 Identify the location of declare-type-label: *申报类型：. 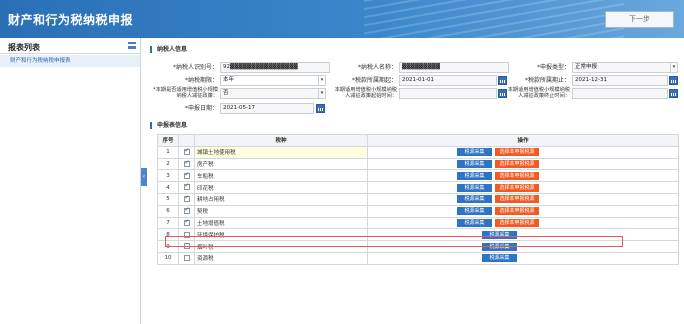
(553, 67).